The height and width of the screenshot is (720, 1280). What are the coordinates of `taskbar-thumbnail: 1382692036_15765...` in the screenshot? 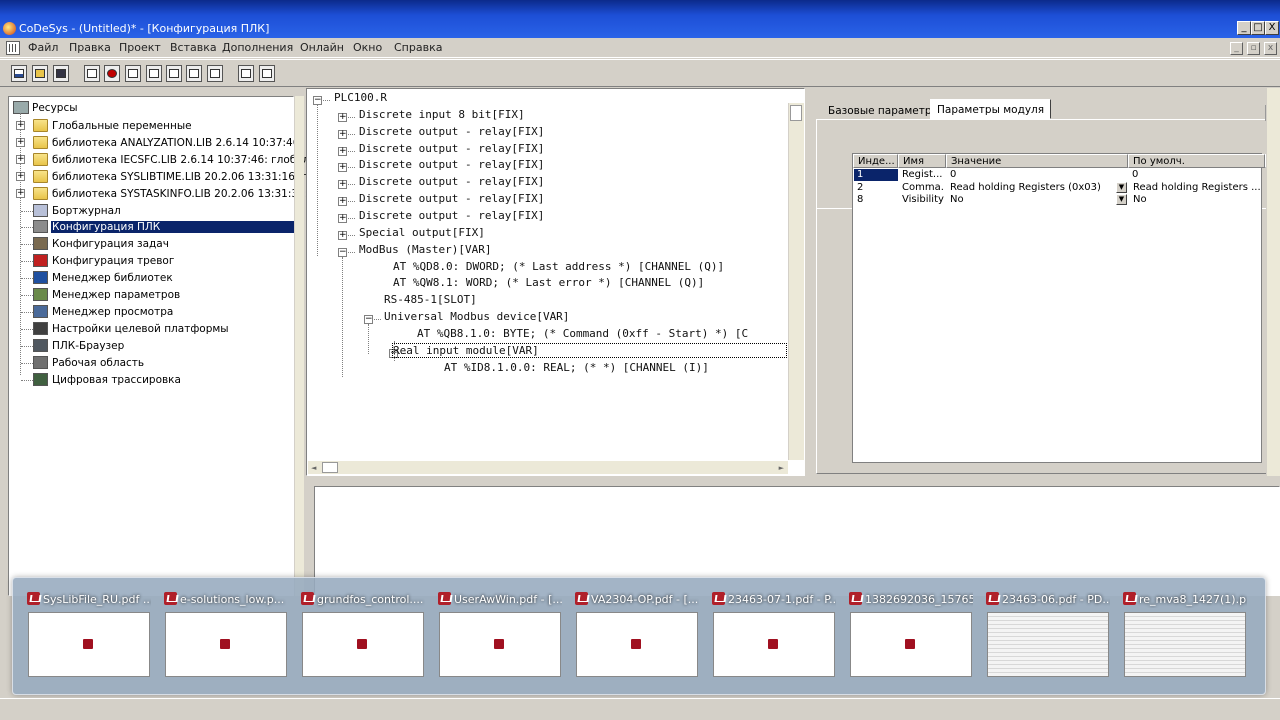 It's located at (911, 633).